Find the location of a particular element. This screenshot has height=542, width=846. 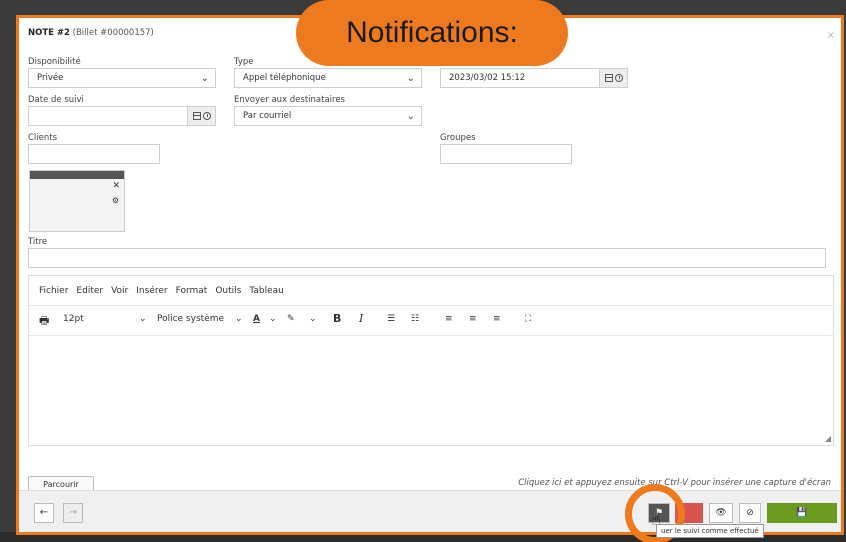

eye-off-icon: 👁 is located at coordinates (721, 513).